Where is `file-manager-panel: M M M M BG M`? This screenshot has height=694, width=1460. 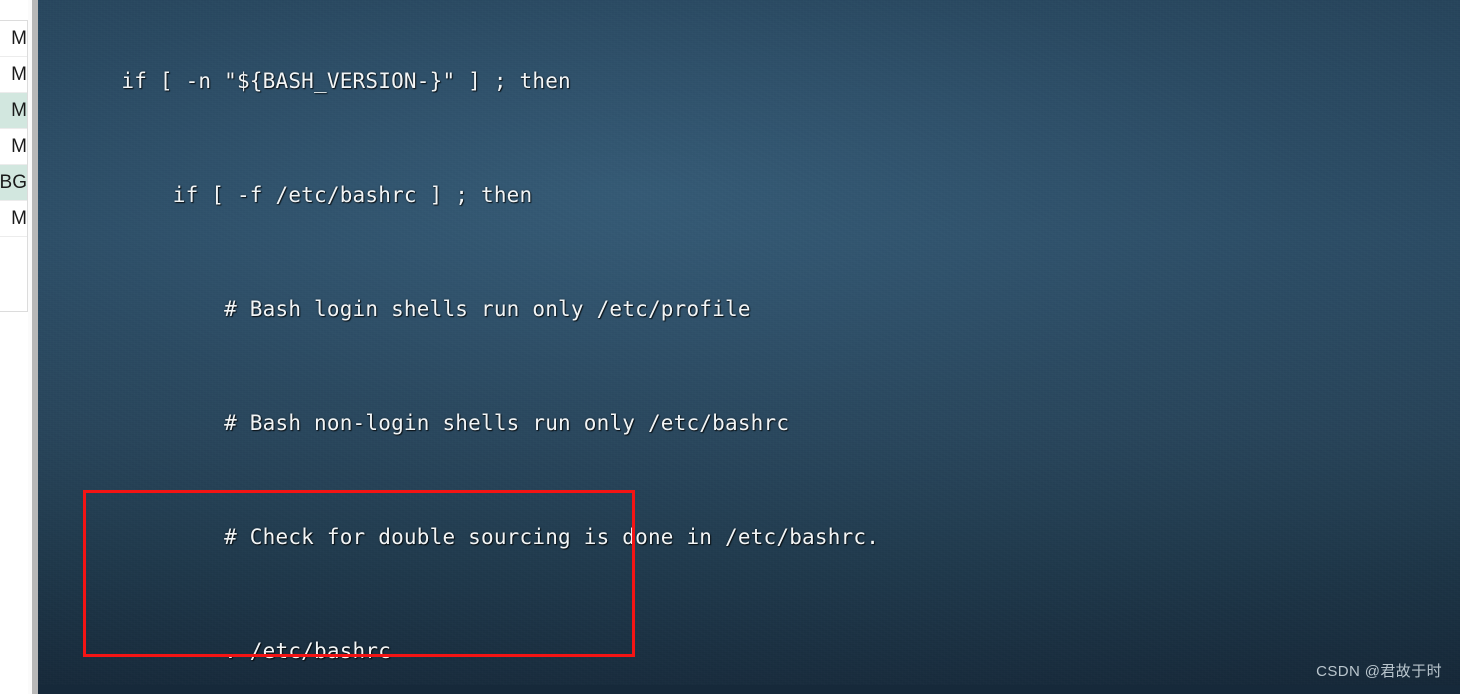 file-manager-panel: M M M M BG M is located at coordinates (14, 166).